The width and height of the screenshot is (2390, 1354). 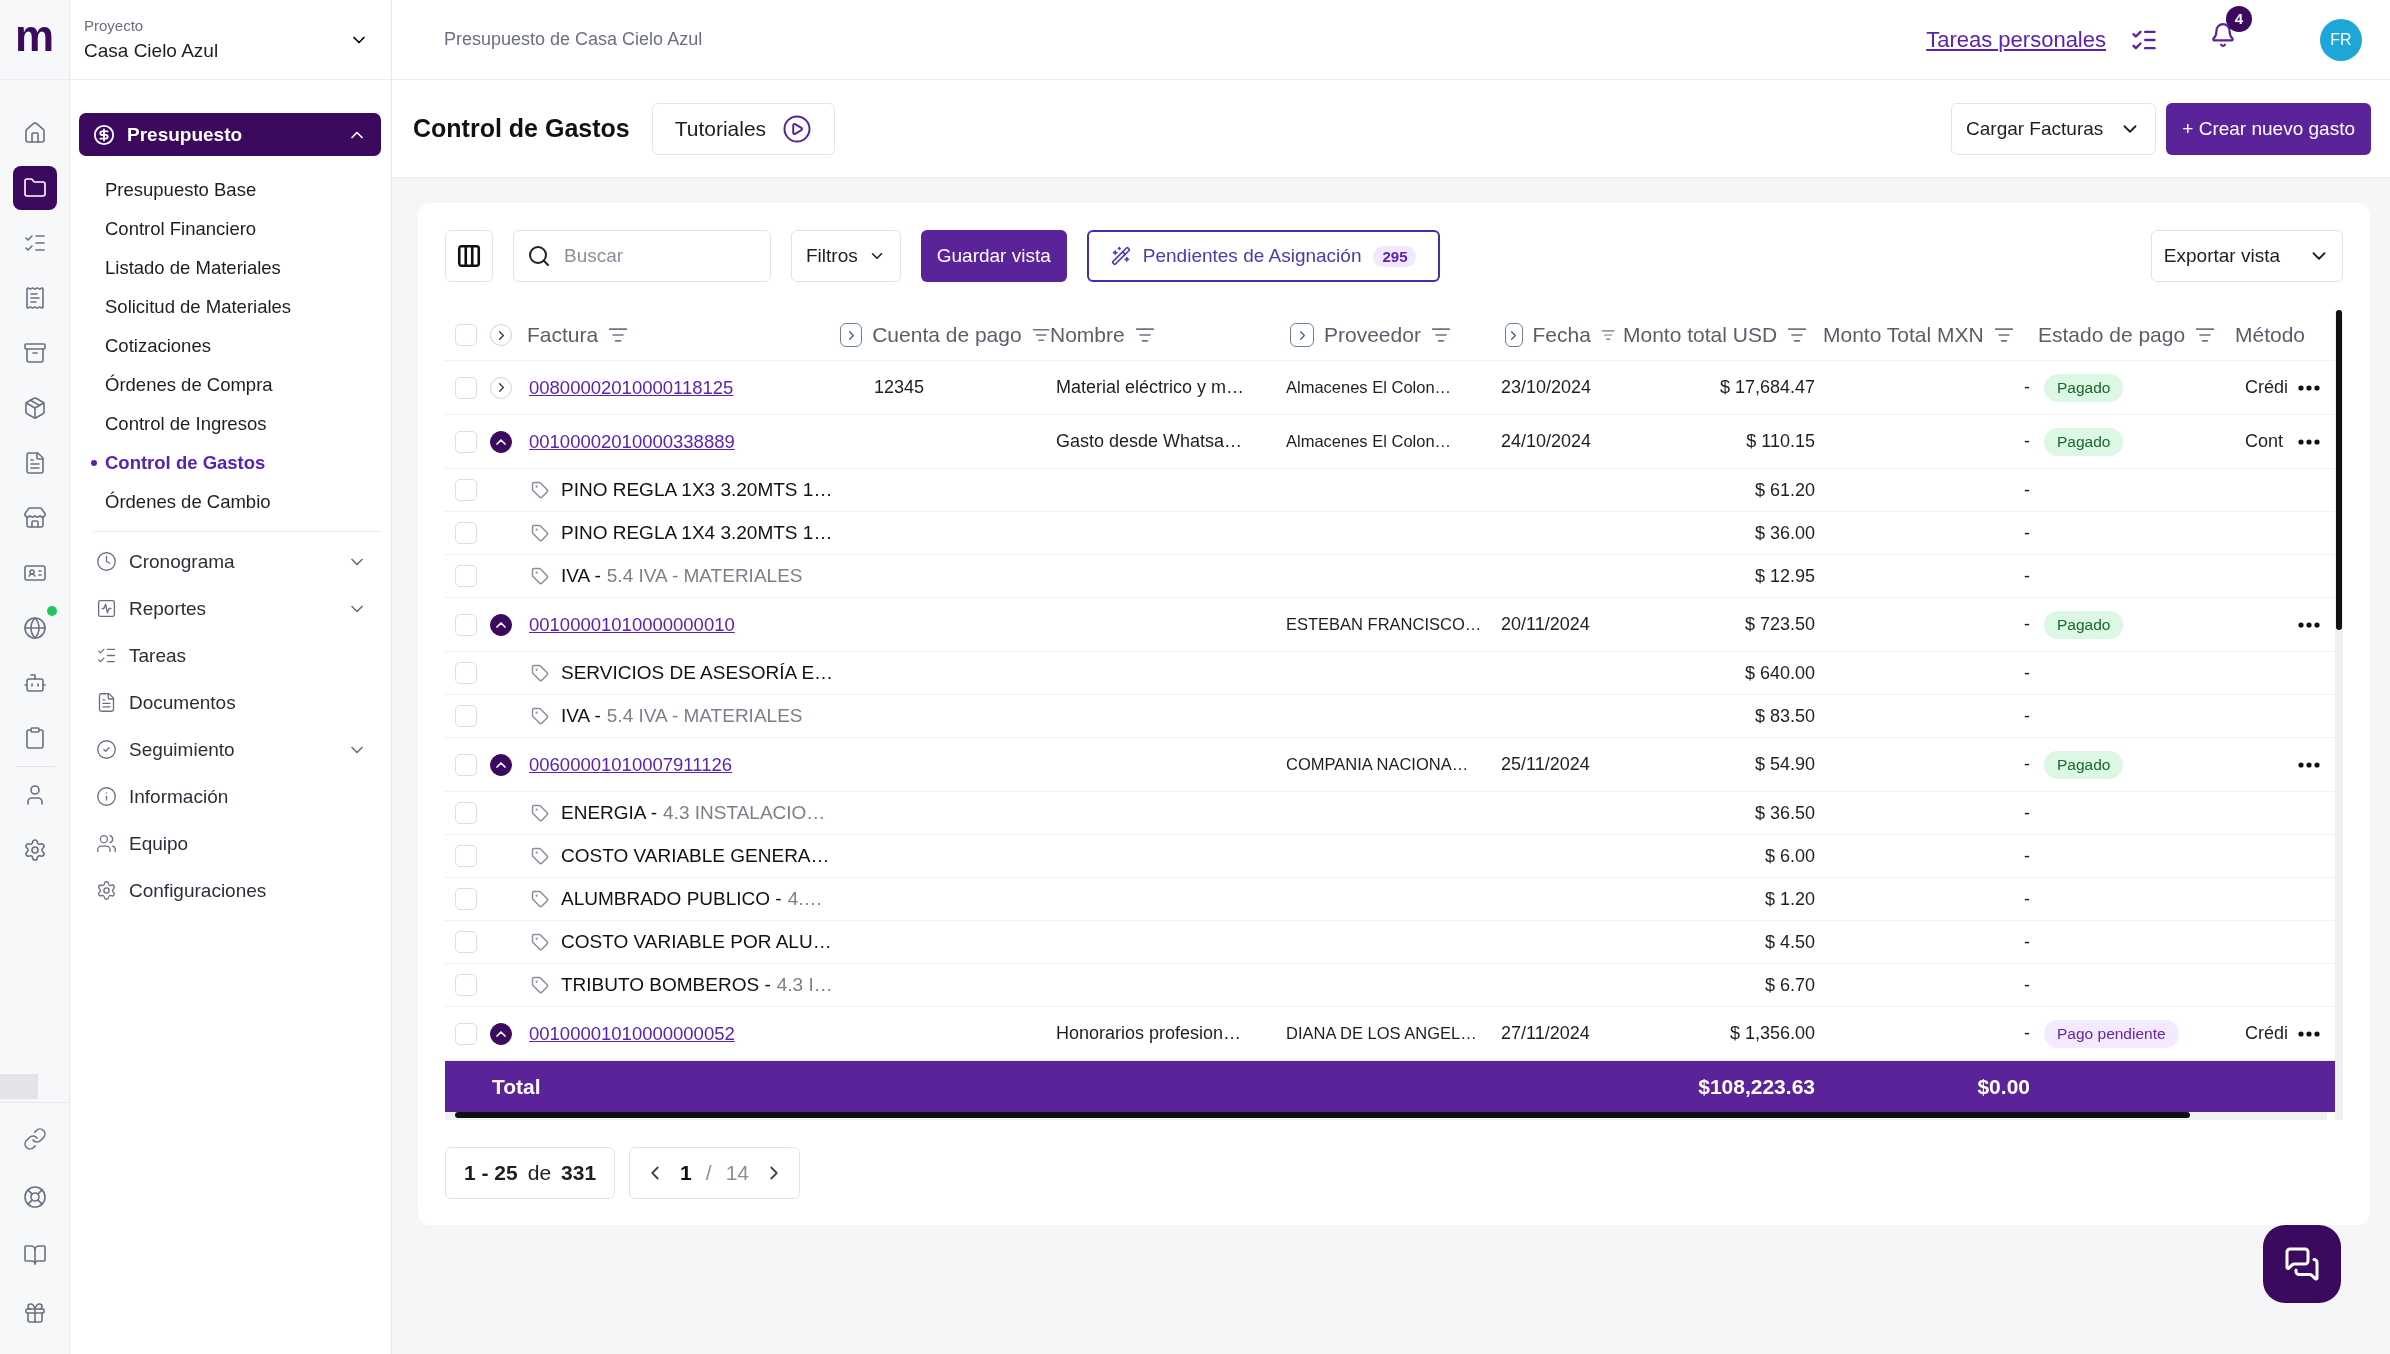 What do you see at coordinates (743, 128) in the screenshot?
I see `tutorials-button: Tutoriales` at bounding box center [743, 128].